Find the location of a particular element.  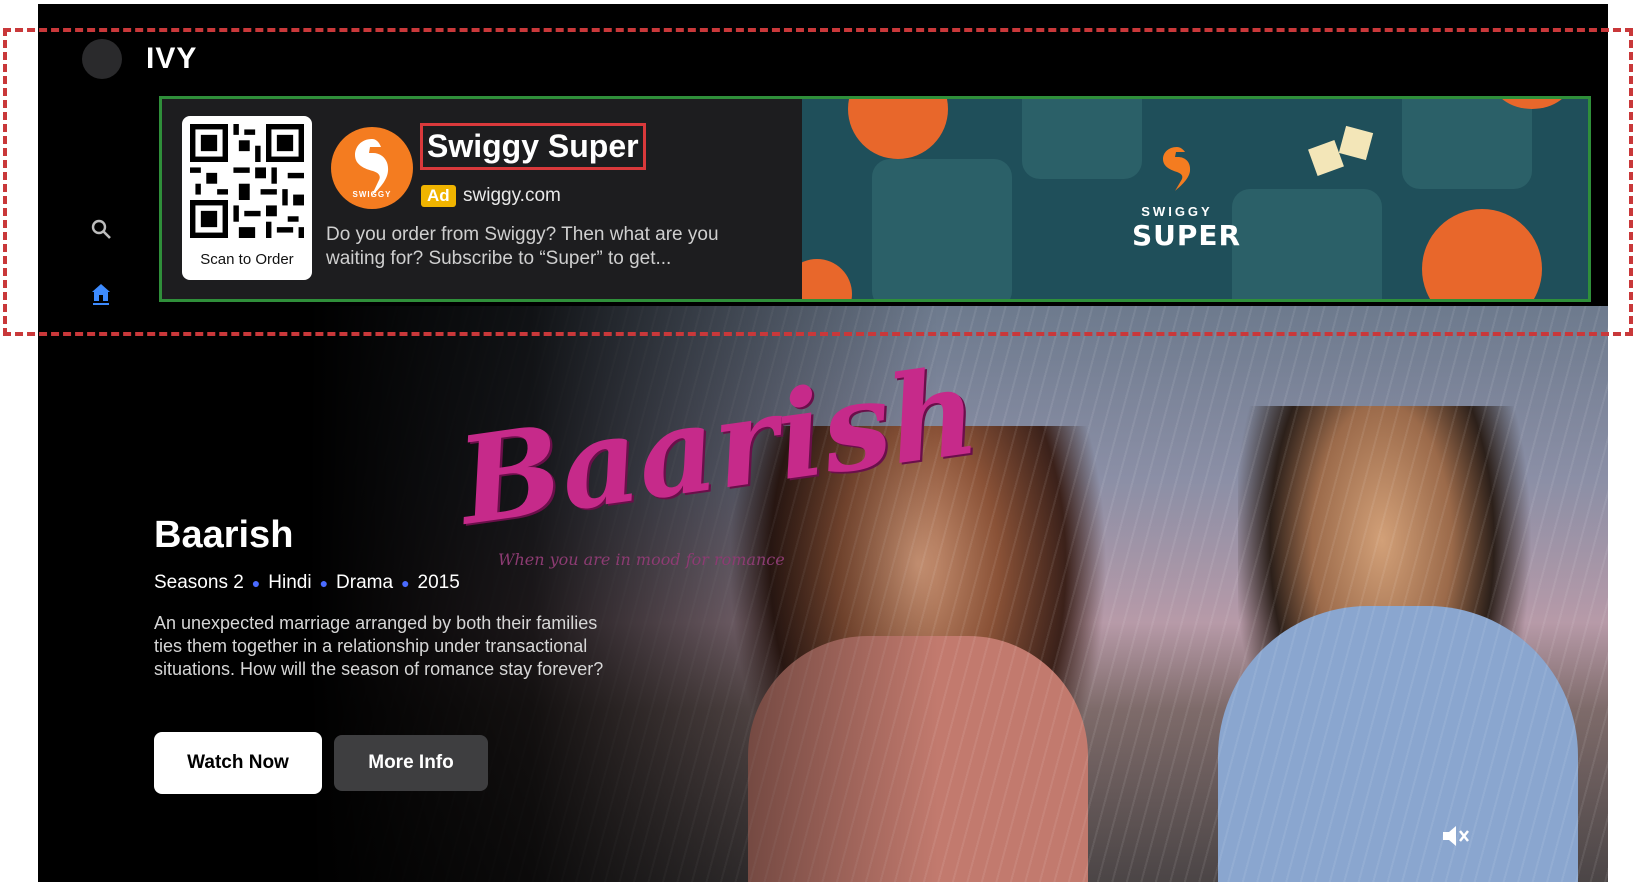

search-icon is located at coordinates (101, 229).